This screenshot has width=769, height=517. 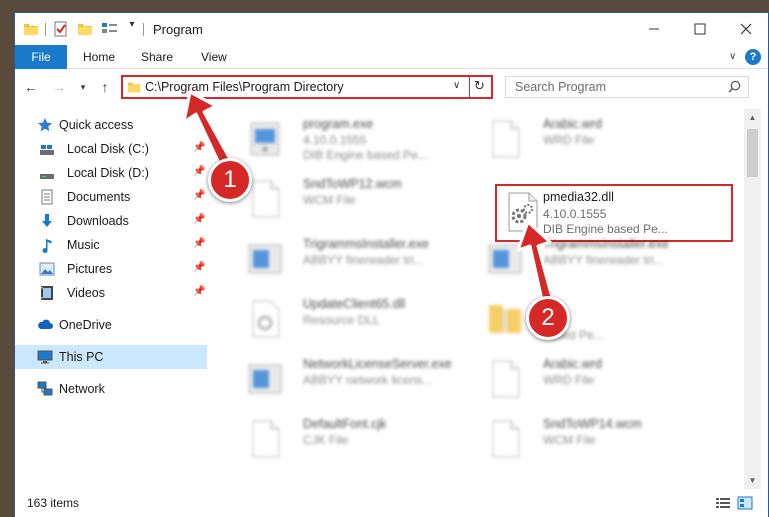 I want to click on sidebar-item-local-disk-c: Local Disk (C:) 📌, so click(x=111, y=149).